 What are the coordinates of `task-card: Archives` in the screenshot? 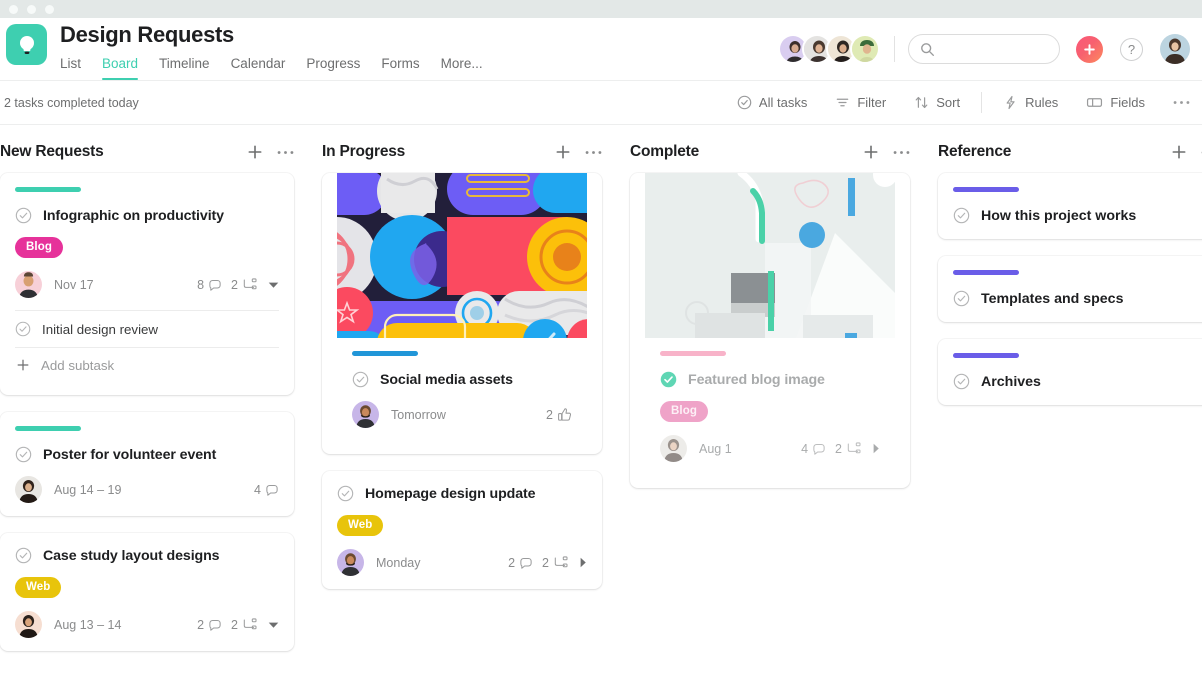 It's located at (1070, 372).